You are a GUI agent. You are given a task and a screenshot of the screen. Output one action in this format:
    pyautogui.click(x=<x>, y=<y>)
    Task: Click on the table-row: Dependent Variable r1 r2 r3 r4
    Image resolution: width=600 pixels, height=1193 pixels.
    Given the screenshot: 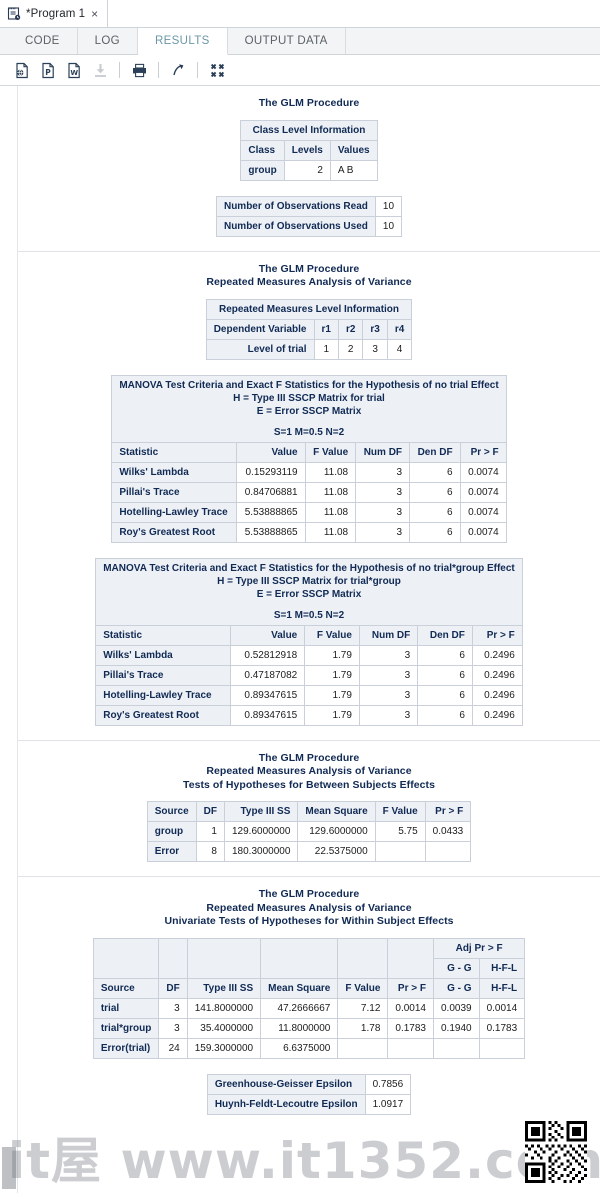 What is the action you would take?
    pyautogui.click(x=309, y=329)
    